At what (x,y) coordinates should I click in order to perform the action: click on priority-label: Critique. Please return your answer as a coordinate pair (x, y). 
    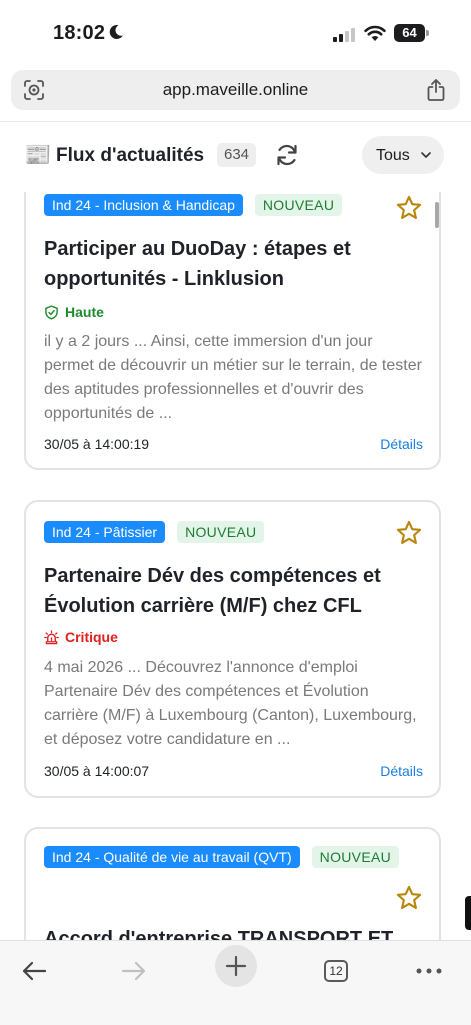
    Looking at the image, I should click on (81, 637).